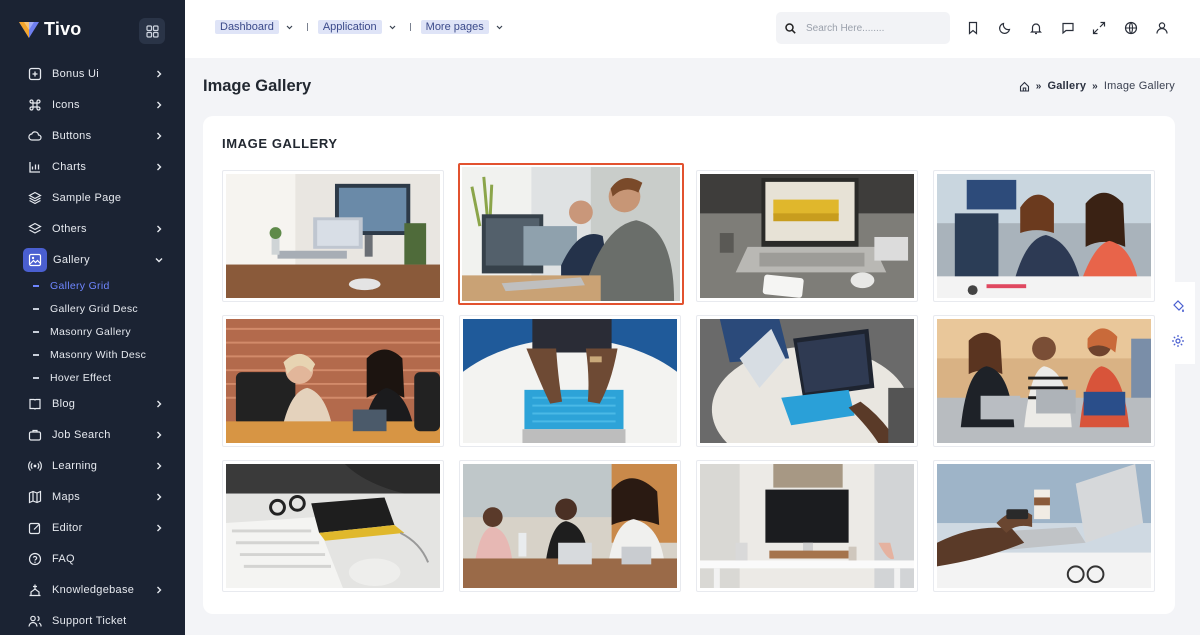  I want to click on nav-more-pages: More pages, so click(461, 27).